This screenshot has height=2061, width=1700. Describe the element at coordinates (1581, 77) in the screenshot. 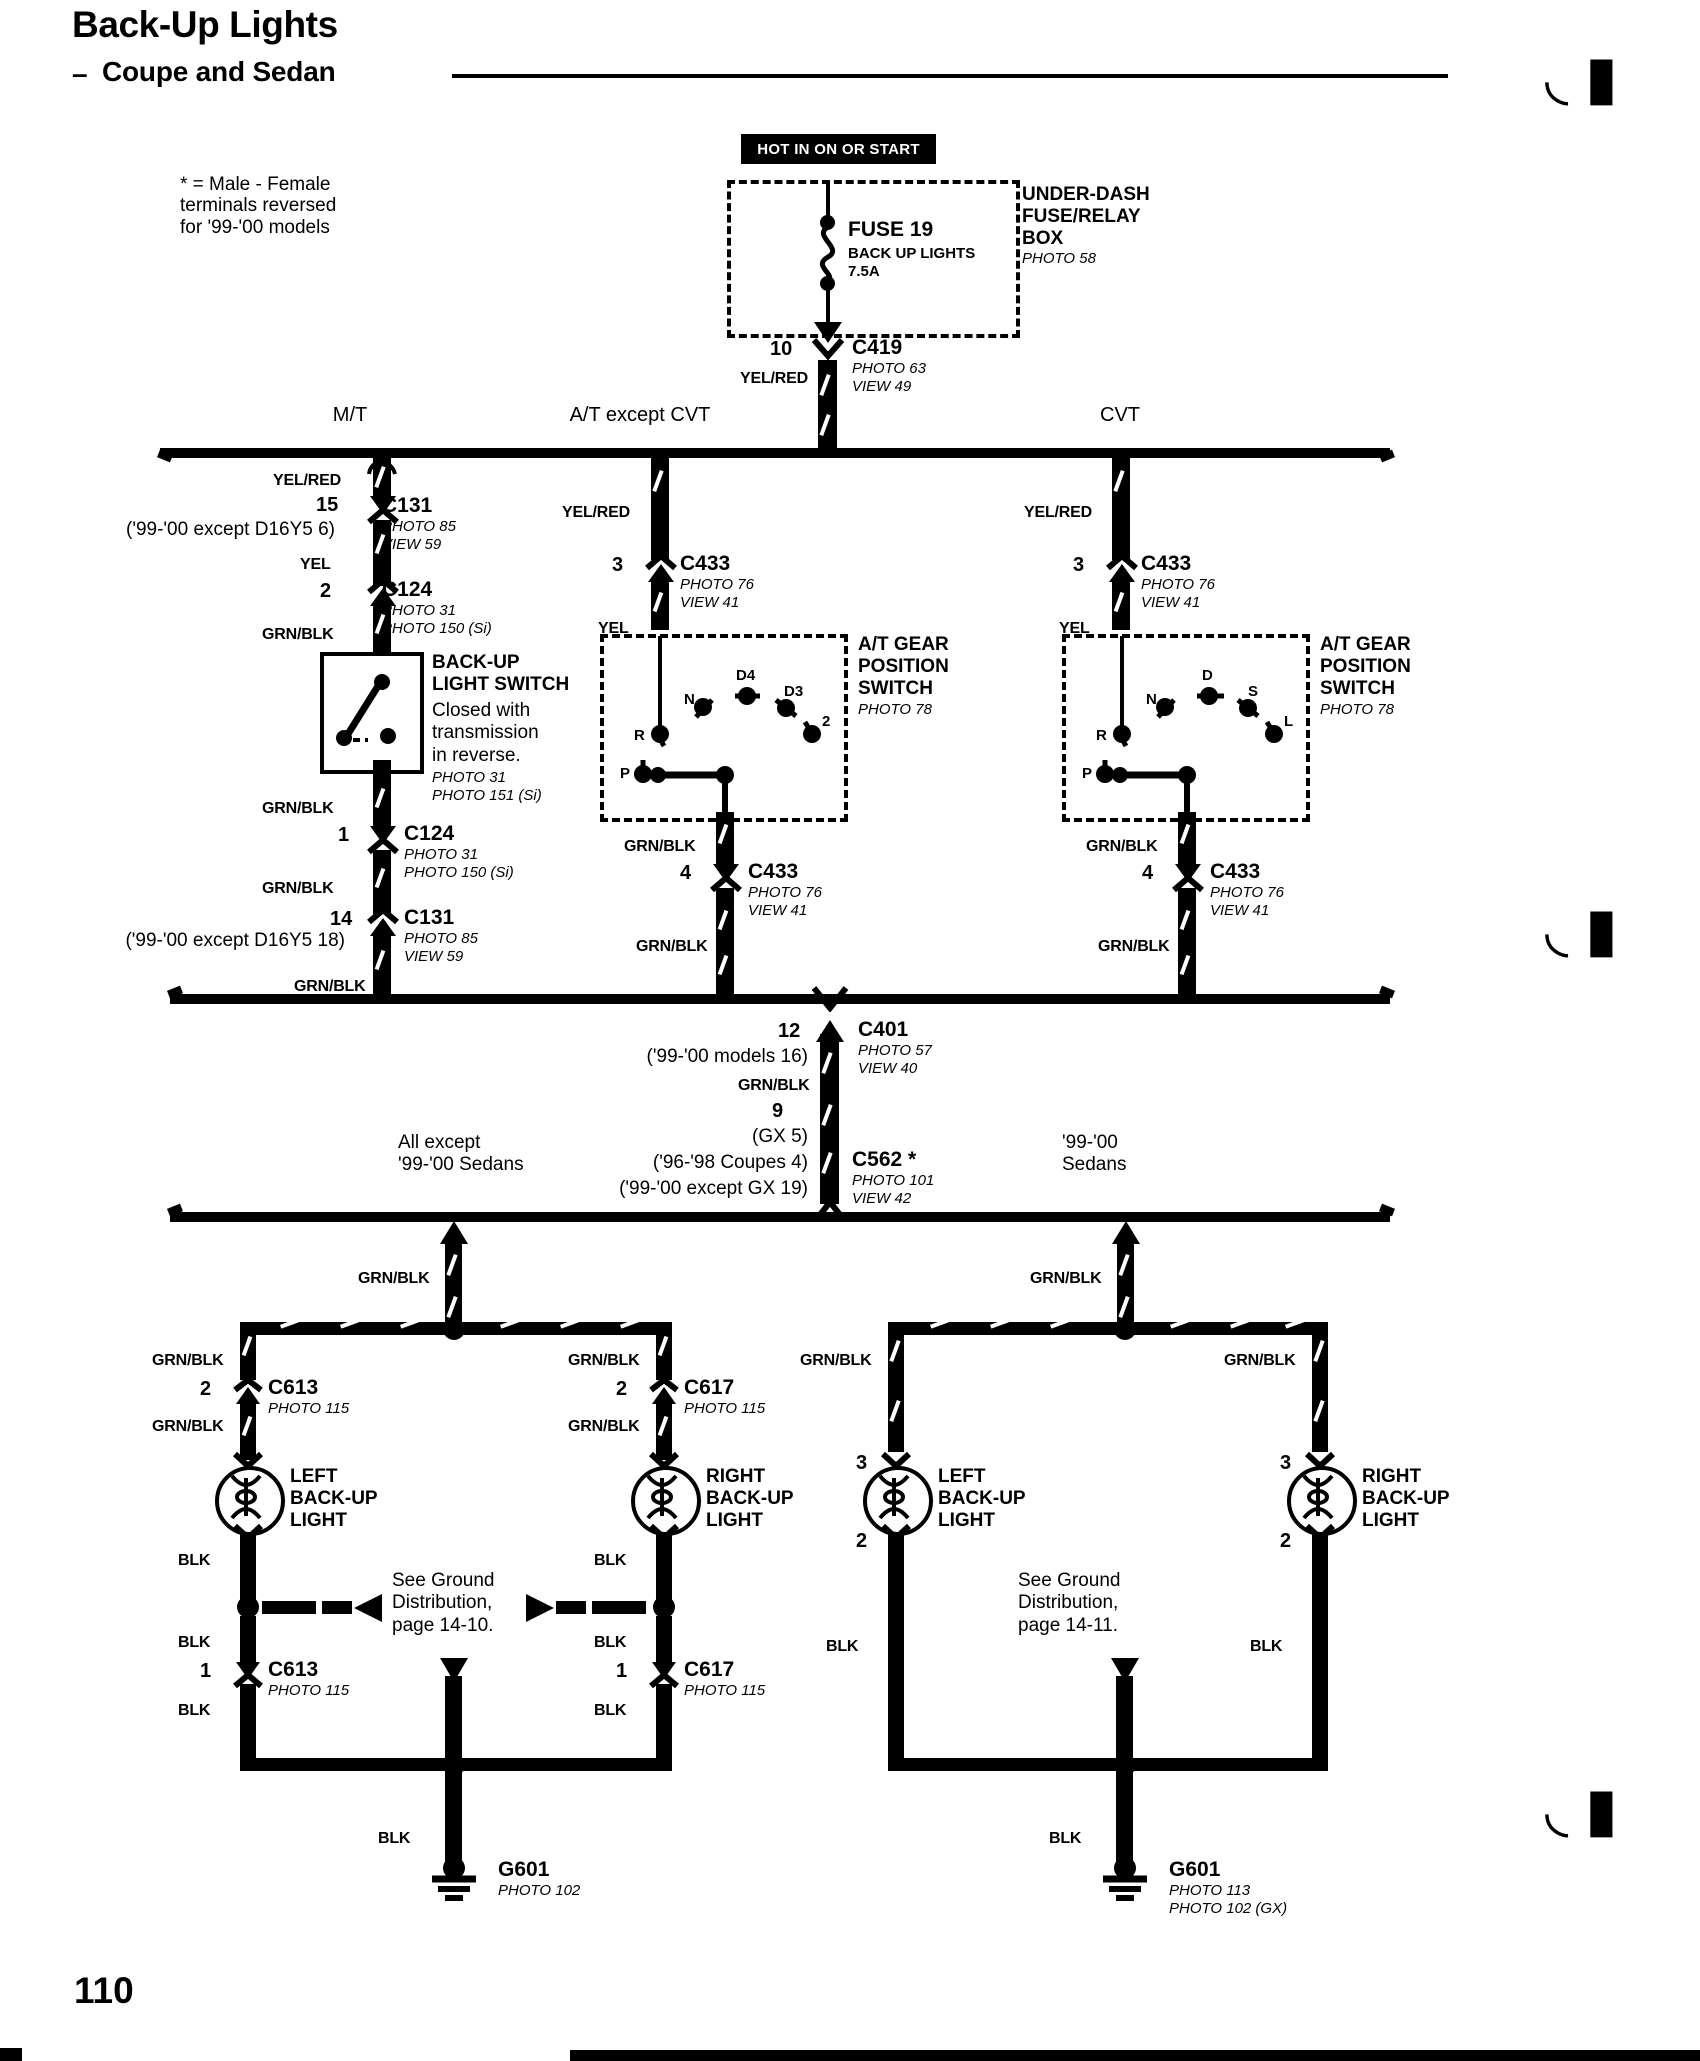

I see `binder-mark-top: ◟ ▮` at that location.